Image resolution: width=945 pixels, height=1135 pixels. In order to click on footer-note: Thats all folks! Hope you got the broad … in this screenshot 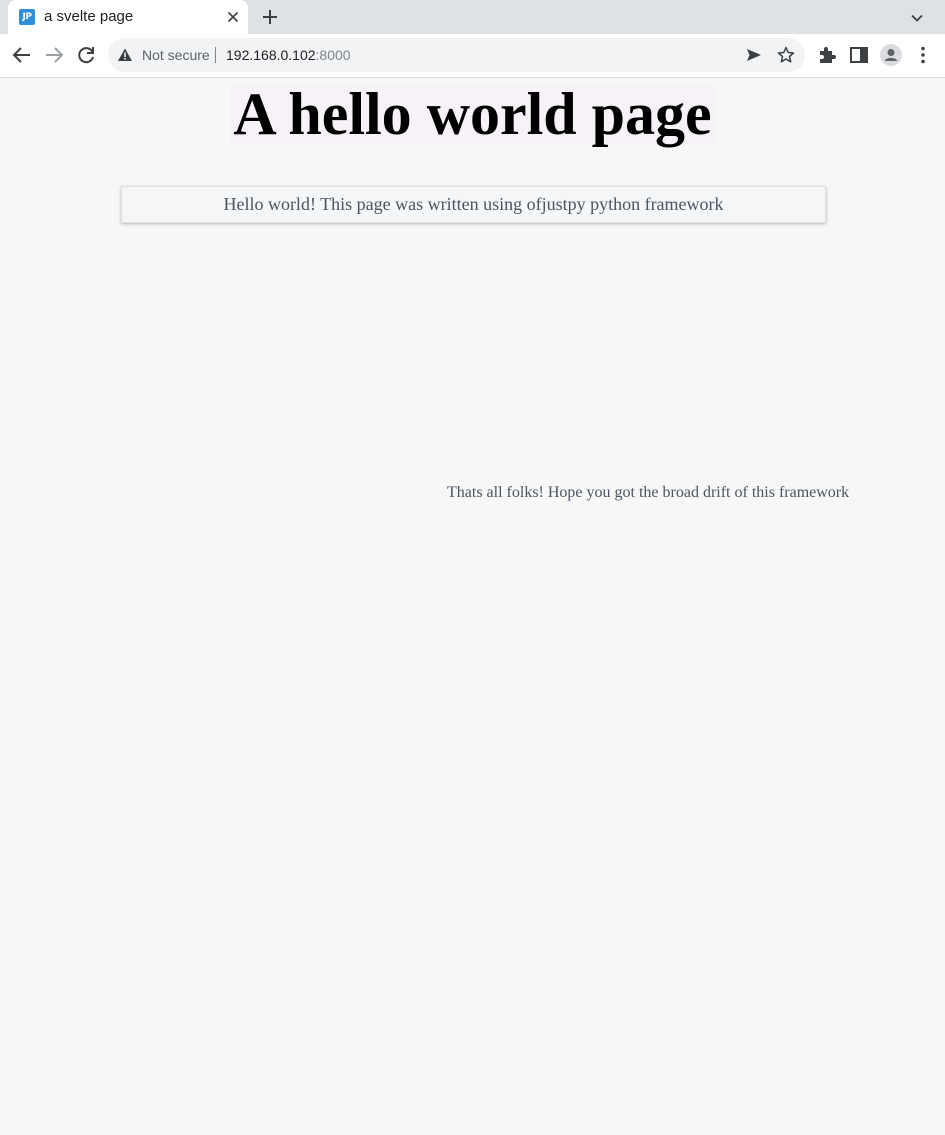, I will do `click(648, 492)`.